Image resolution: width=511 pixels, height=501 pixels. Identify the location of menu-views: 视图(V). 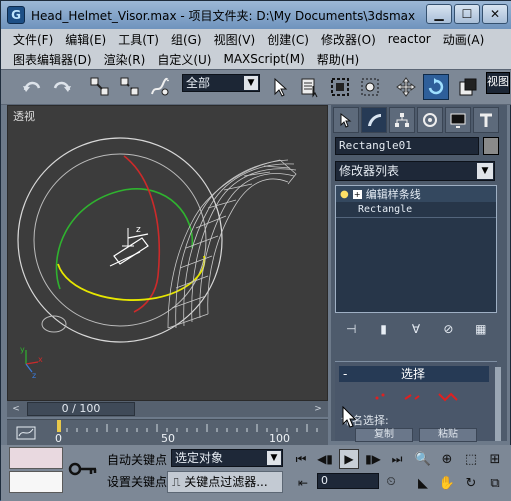
(235, 39).